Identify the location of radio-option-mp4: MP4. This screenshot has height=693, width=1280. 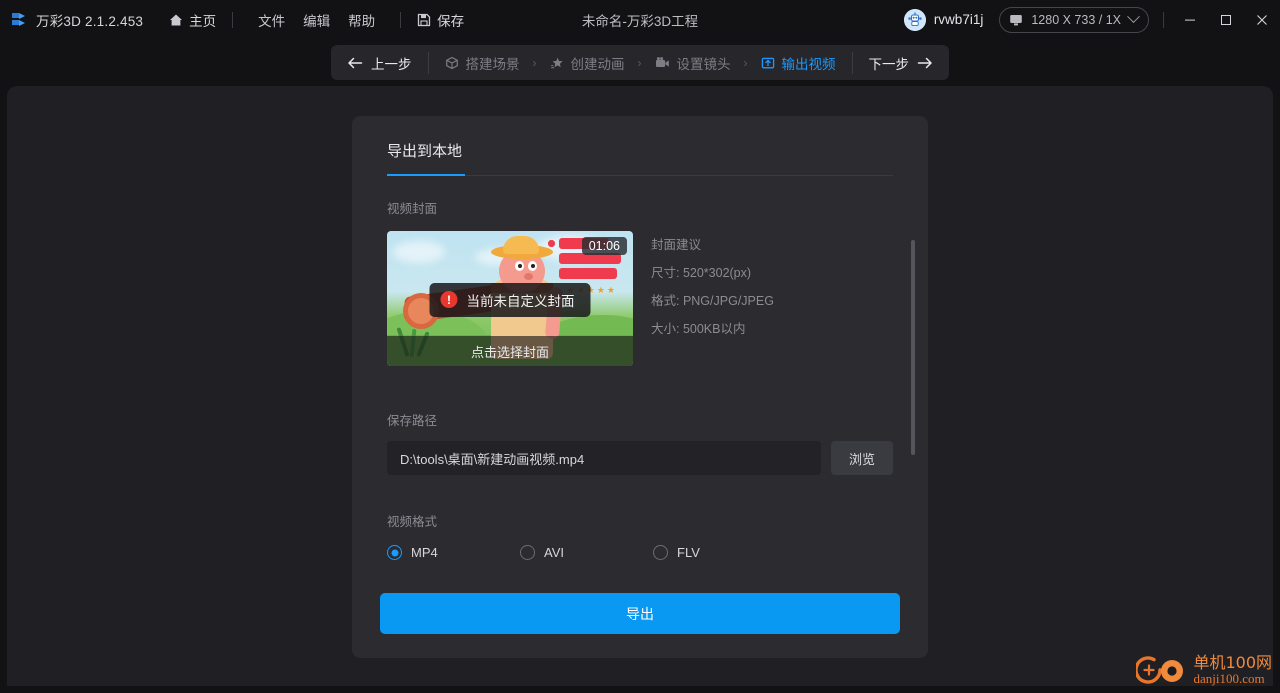
(453, 552).